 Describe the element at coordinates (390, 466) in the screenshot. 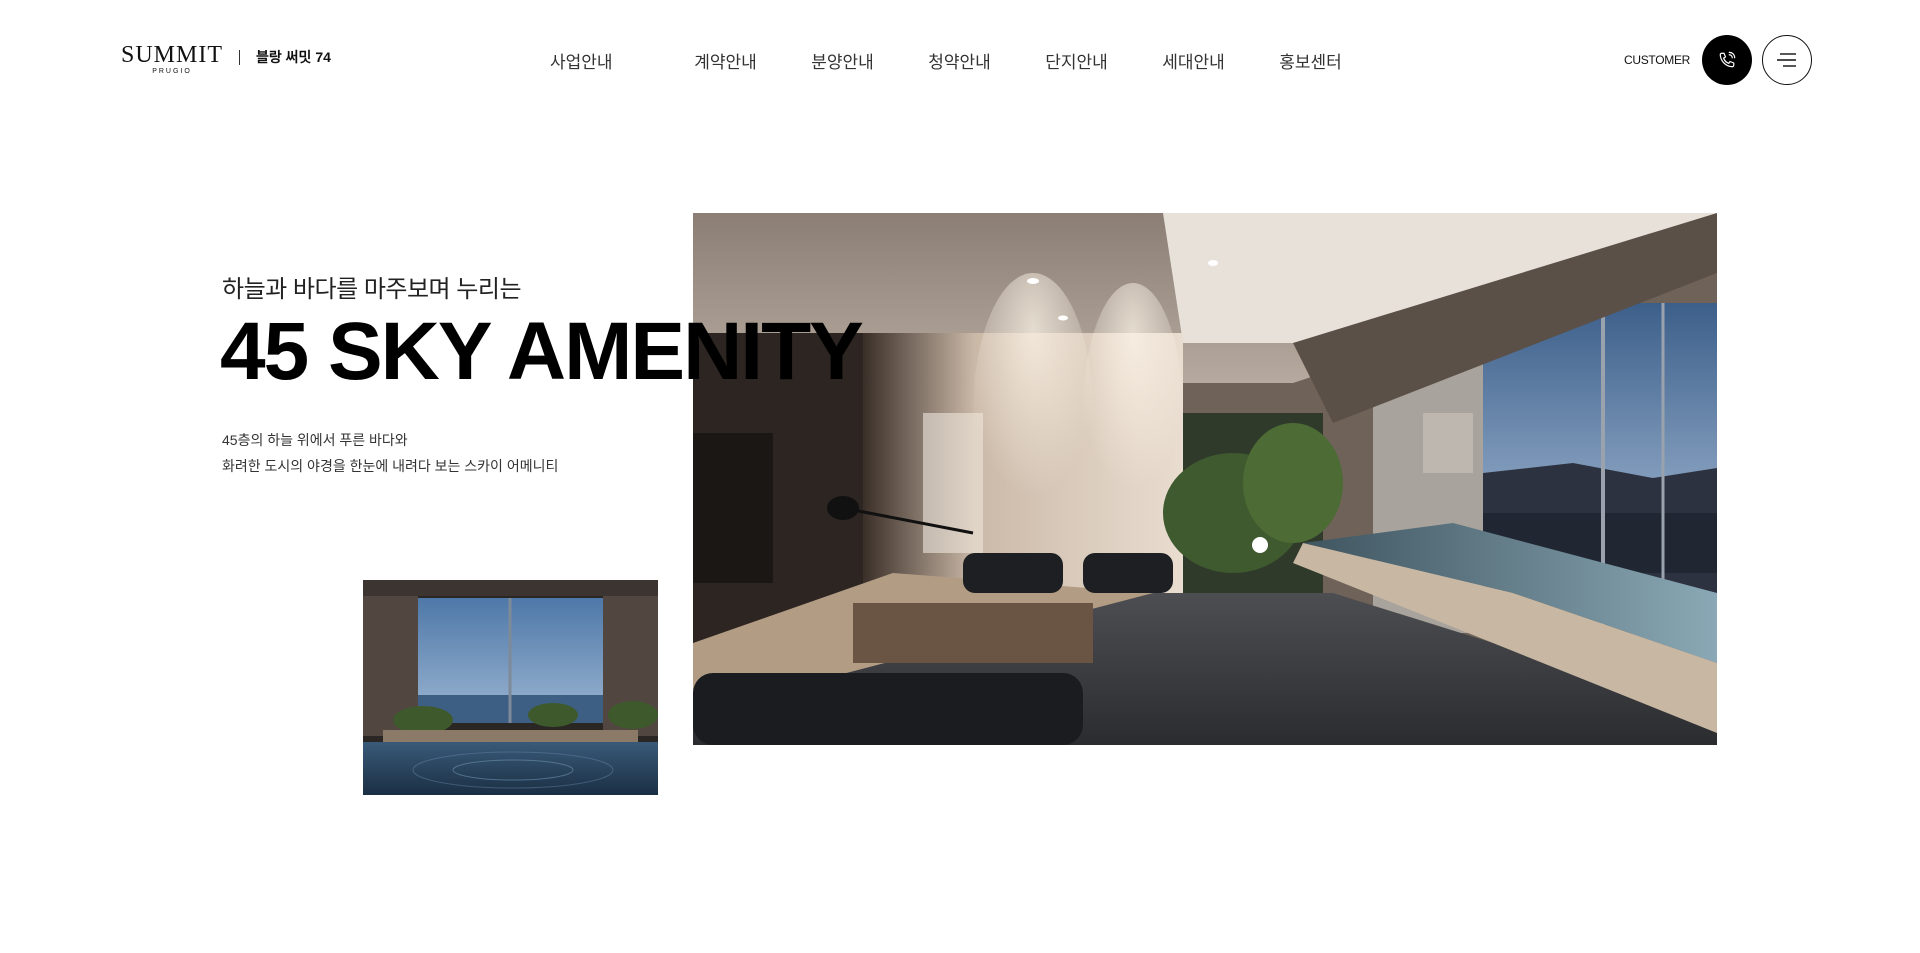

I see `hero-description-line: 화려한 도시의 야경을 한눈에 내려다 보는 스카이 어메니티` at that location.